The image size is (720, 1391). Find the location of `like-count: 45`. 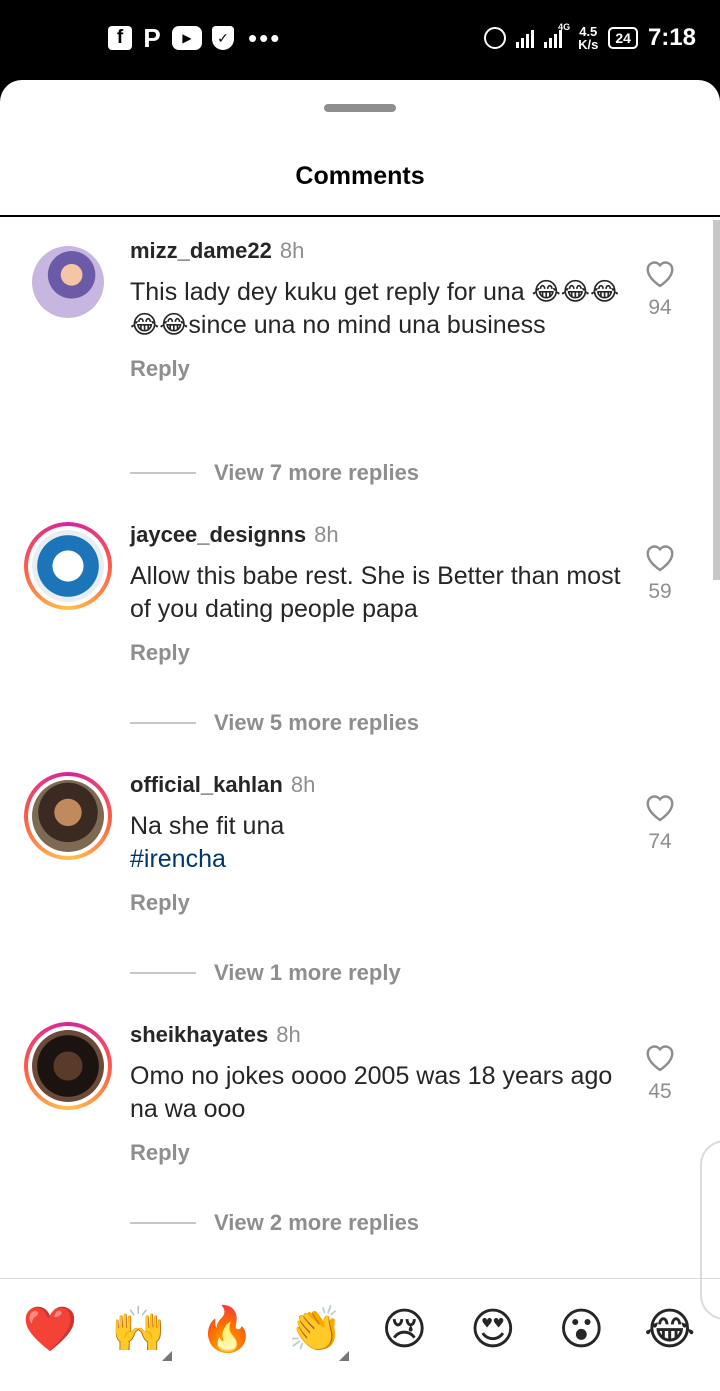

like-count: 45 is located at coordinates (660, 1091).